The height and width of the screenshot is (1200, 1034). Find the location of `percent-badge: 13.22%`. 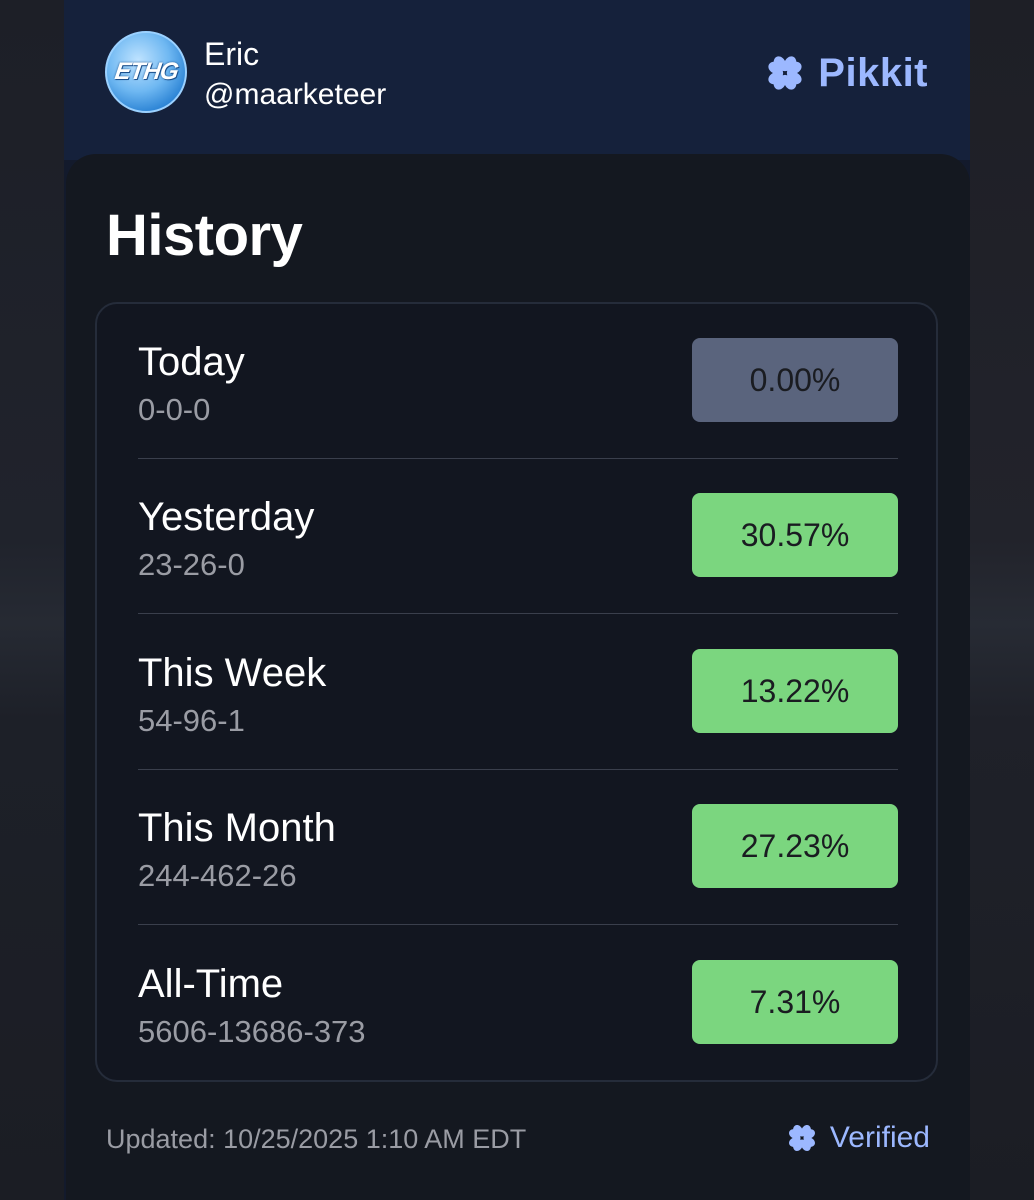

percent-badge: 13.22% is located at coordinates (795, 691).